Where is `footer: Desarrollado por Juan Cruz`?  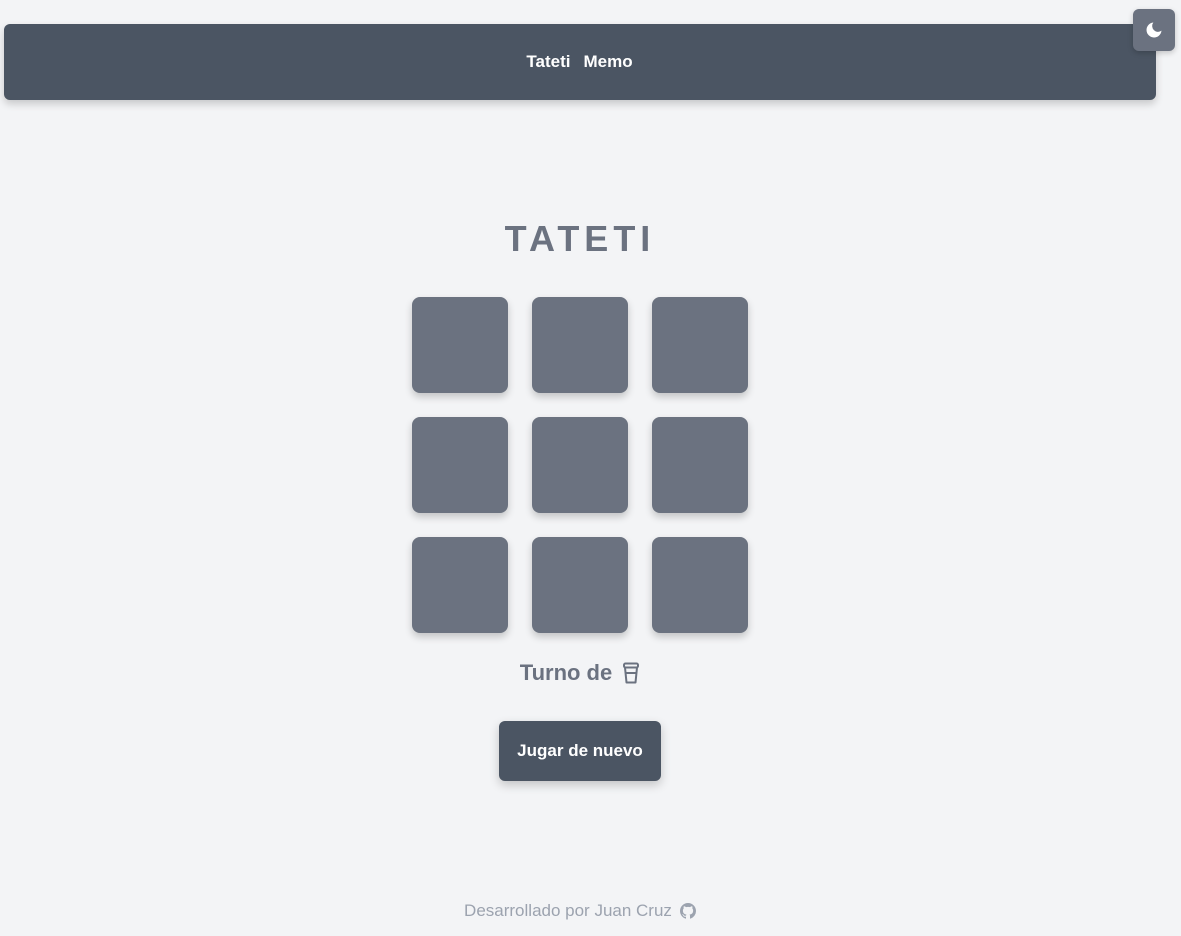 footer: Desarrollado por Juan Cruz is located at coordinates (580, 911).